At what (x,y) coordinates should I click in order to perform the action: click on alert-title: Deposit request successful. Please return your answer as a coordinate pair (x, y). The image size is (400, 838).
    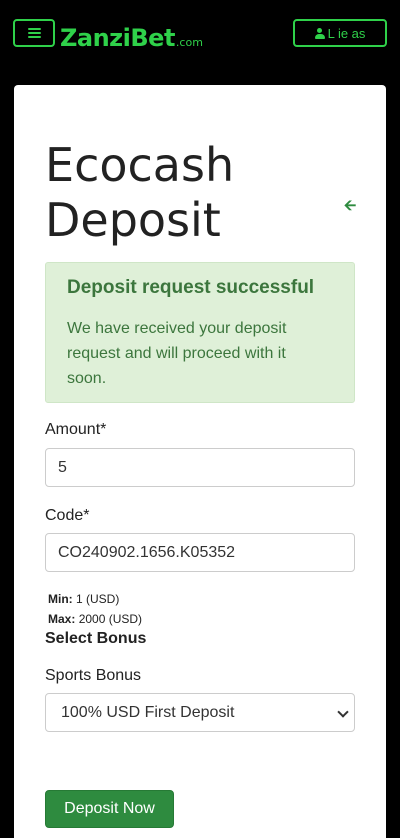
    Looking at the image, I should click on (191, 287).